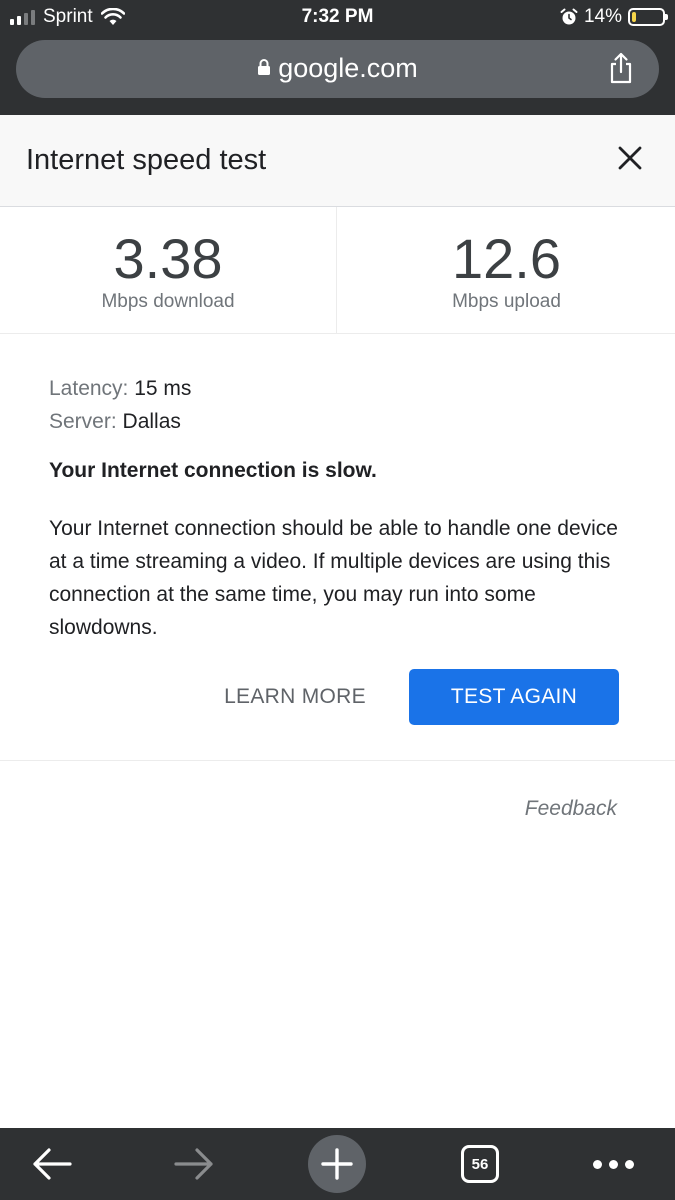  What do you see at coordinates (506, 258) in the screenshot?
I see `upload-value: 12.6` at bounding box center [506, 258].